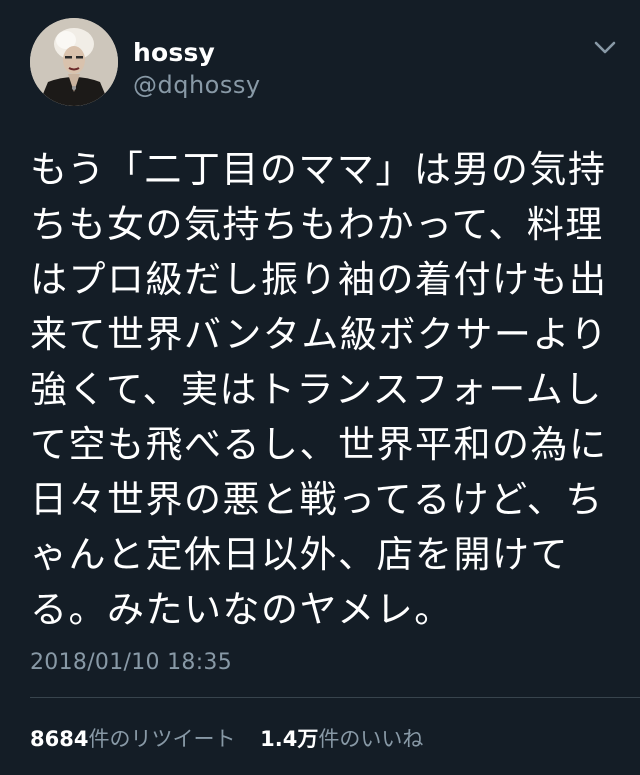 This screenshot has height=775, width=640. I want to click on like-count-link: 1.4万件のいいね, so click(341, 738).